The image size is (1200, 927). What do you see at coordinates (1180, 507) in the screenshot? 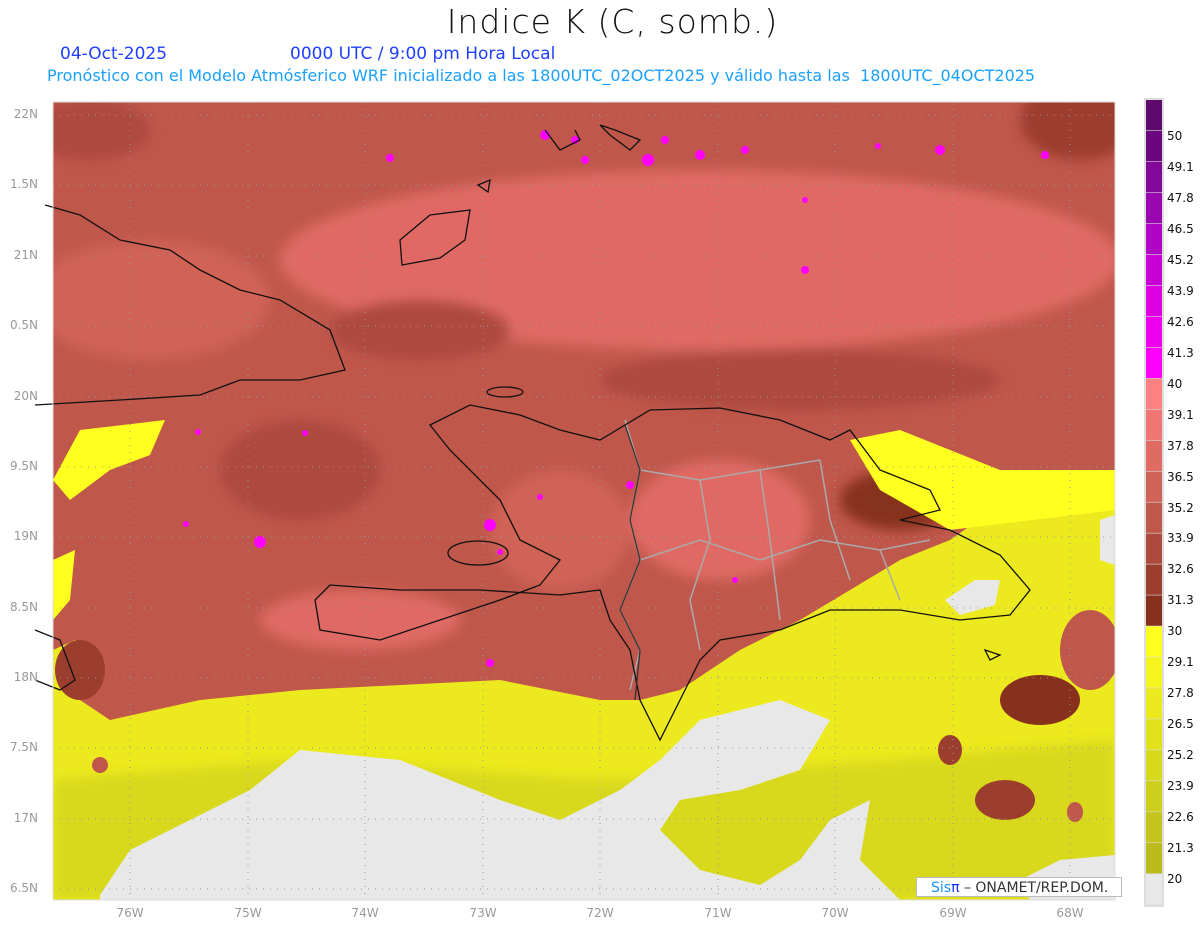
I see `colorbar-label: 35.2` at bounding box center [1180, 507].